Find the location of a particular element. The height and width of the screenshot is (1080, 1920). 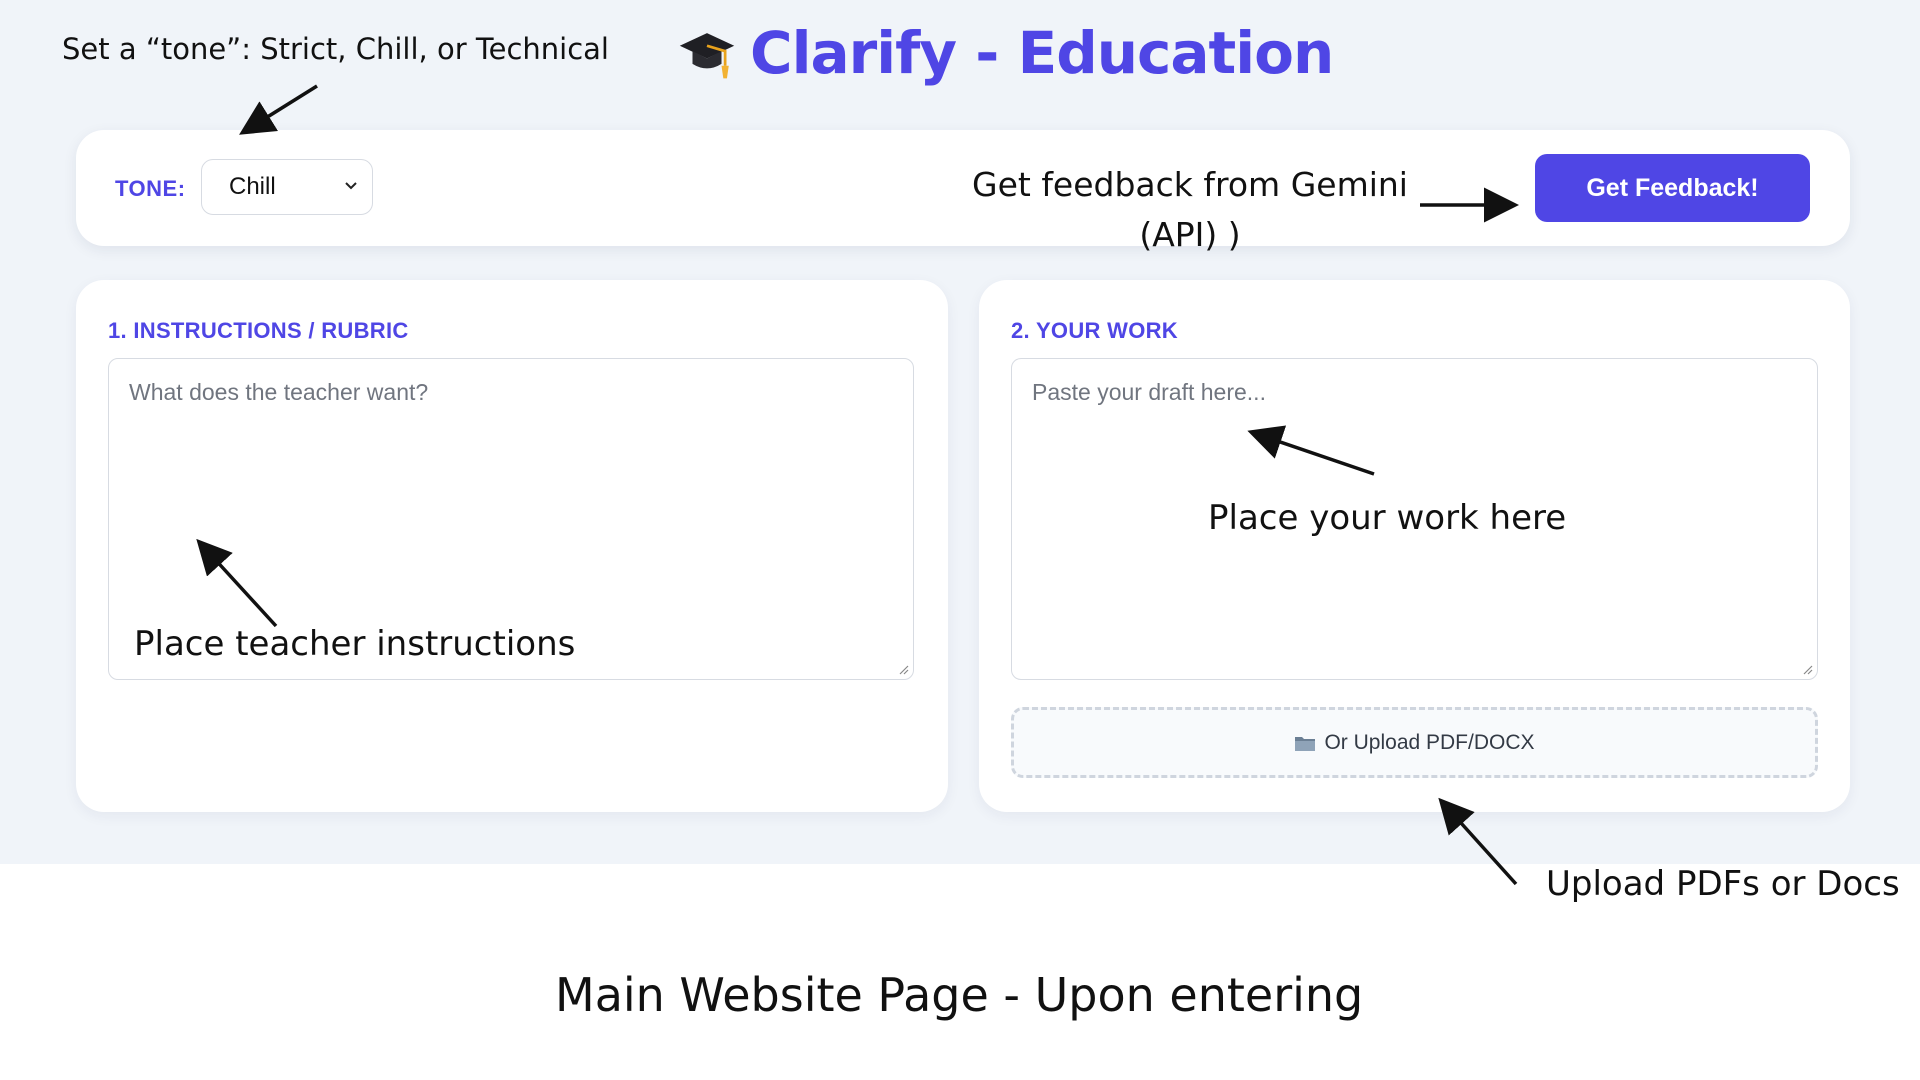

upload-file-button: Or Upload PDF/DOCX is located at coordinates (1414, 742).